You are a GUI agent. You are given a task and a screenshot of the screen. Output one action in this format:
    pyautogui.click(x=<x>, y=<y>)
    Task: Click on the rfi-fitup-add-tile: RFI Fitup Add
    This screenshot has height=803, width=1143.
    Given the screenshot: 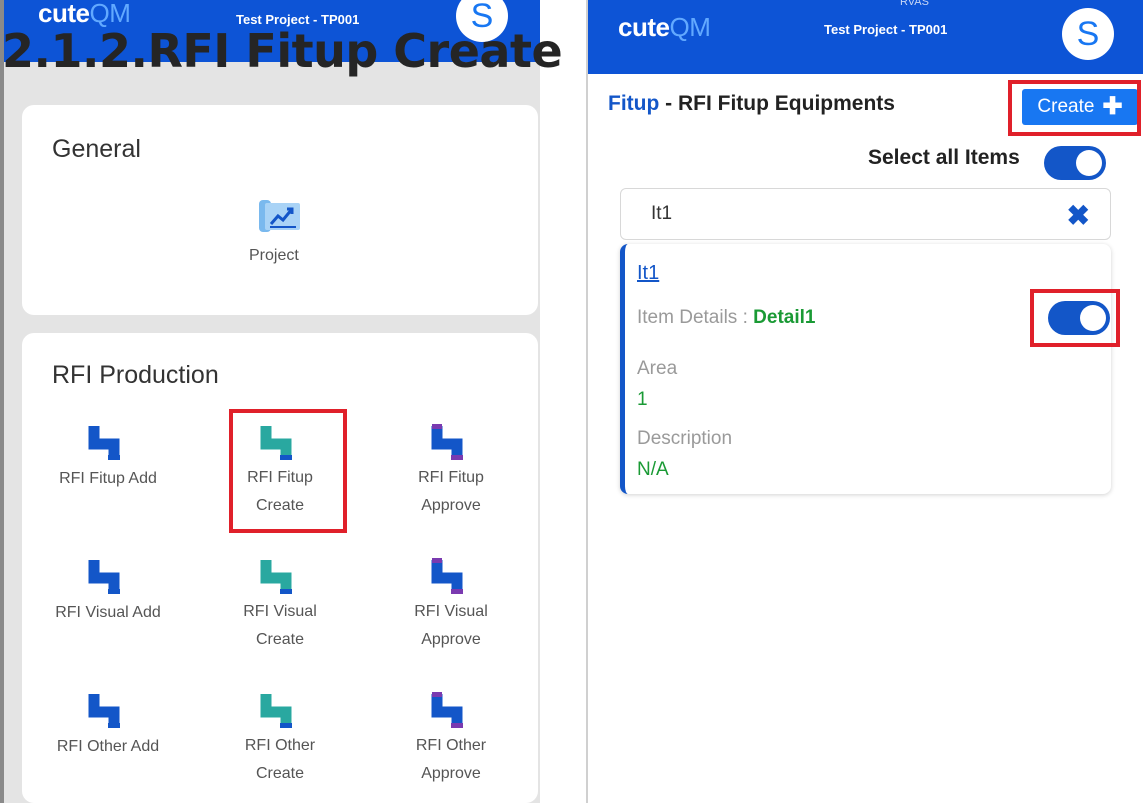 What is the action you would take?
    pyautogui.click(x=108, y=458)
    